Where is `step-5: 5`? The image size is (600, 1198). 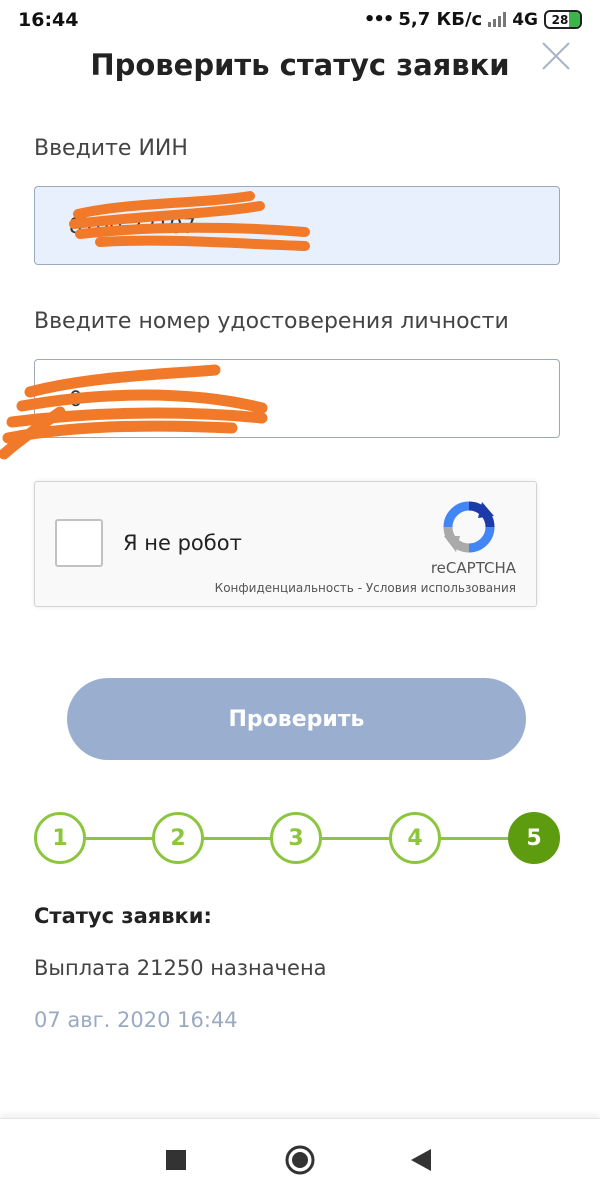 step-5: 5 is located at coordinates (534, 838).